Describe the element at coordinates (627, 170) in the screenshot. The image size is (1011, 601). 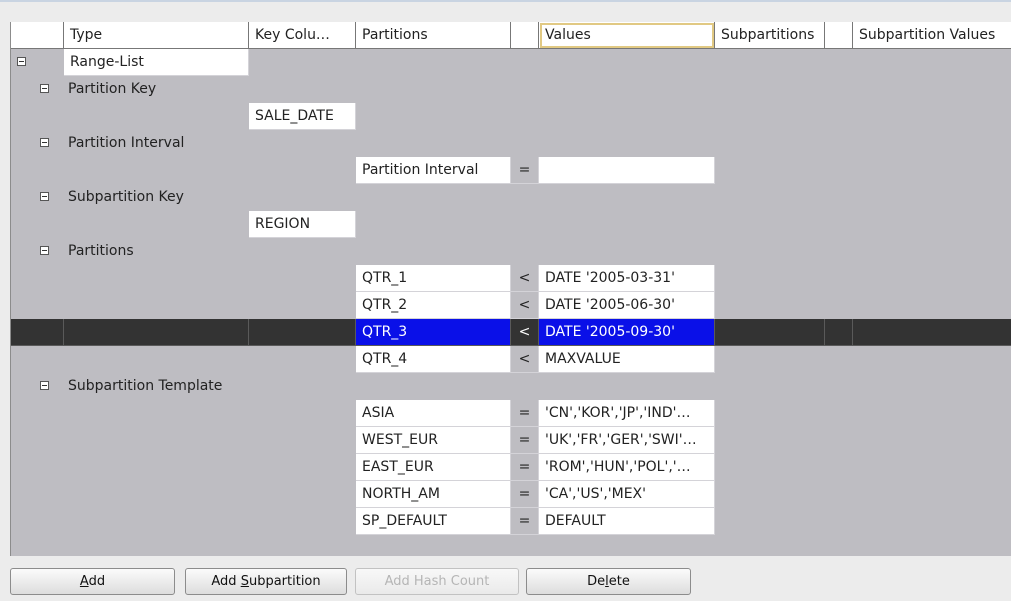
I see `interval-value-field` at that location.